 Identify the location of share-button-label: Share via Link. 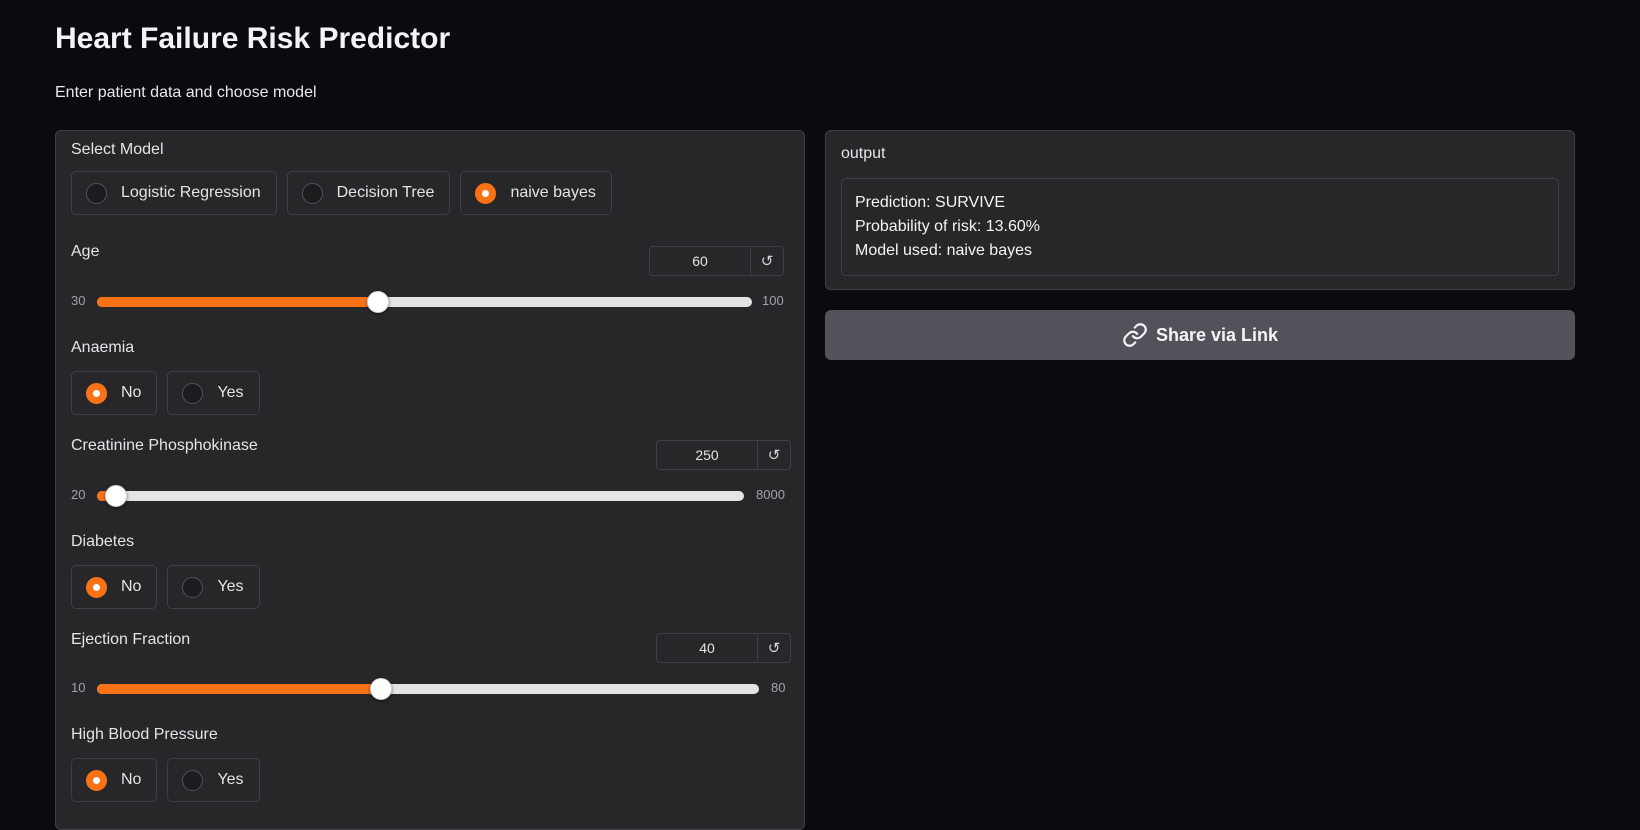
(1217, 334).